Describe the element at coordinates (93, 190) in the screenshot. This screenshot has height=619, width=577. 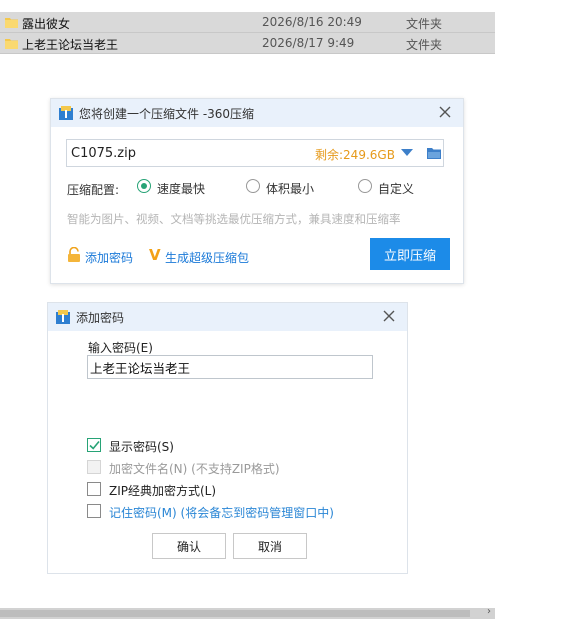
I see `options-label: 压缩配置:` at that location.